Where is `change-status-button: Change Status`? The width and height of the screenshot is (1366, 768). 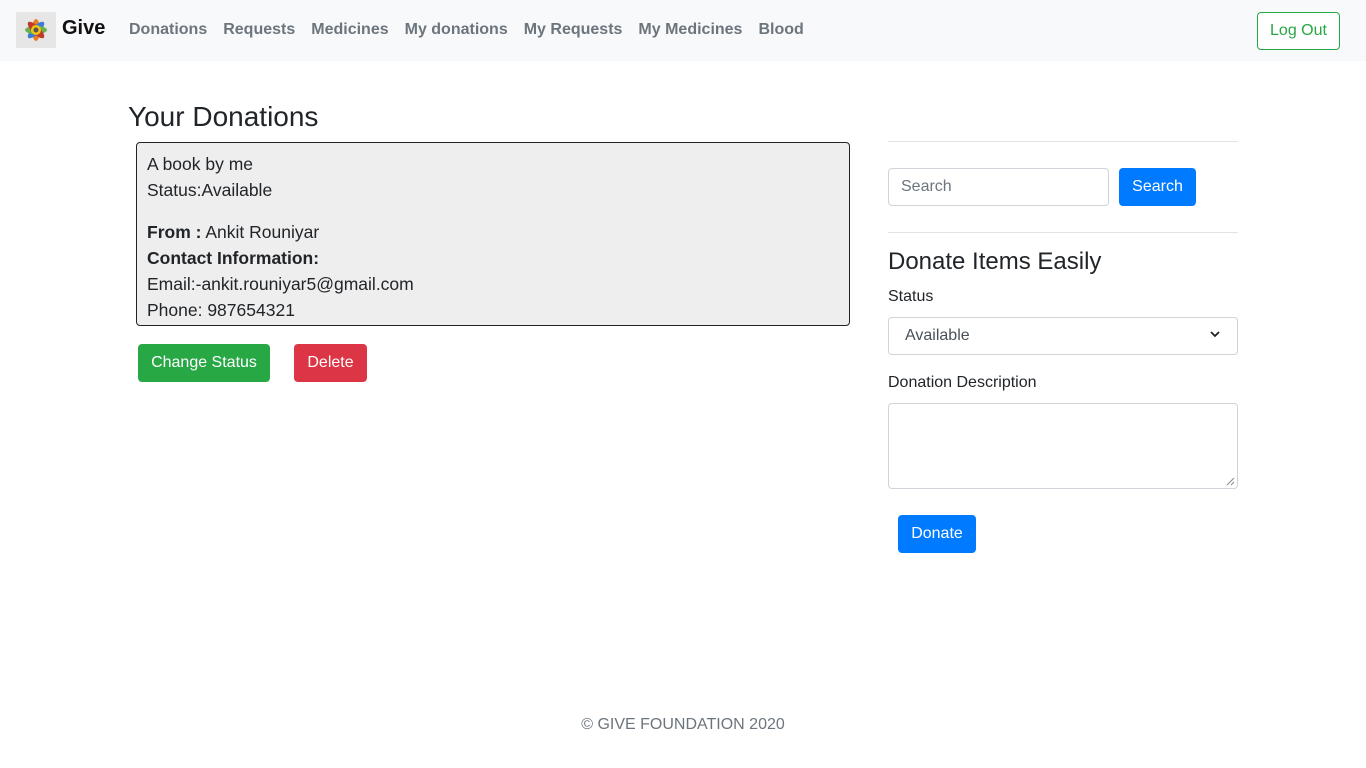
change-status-button: Change Status is located at coordinates (204, 363).